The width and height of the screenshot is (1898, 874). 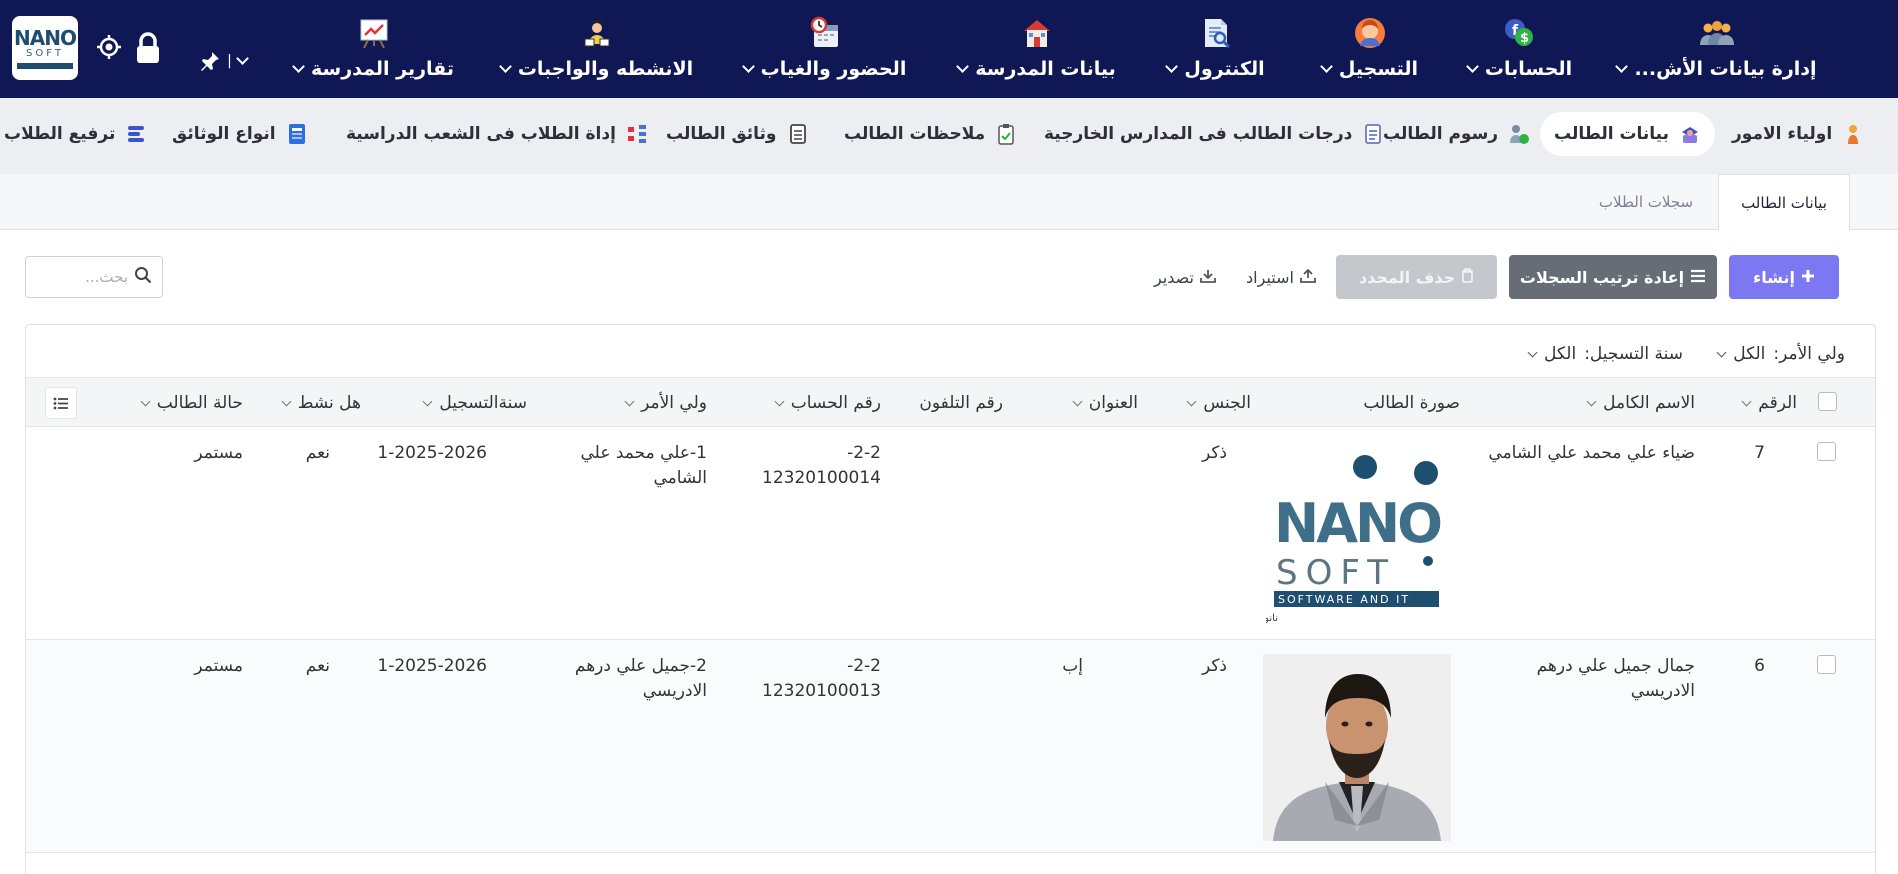 I want to click on tab-student-records: سجلات الطلاب, so click(x=1646, y=202).